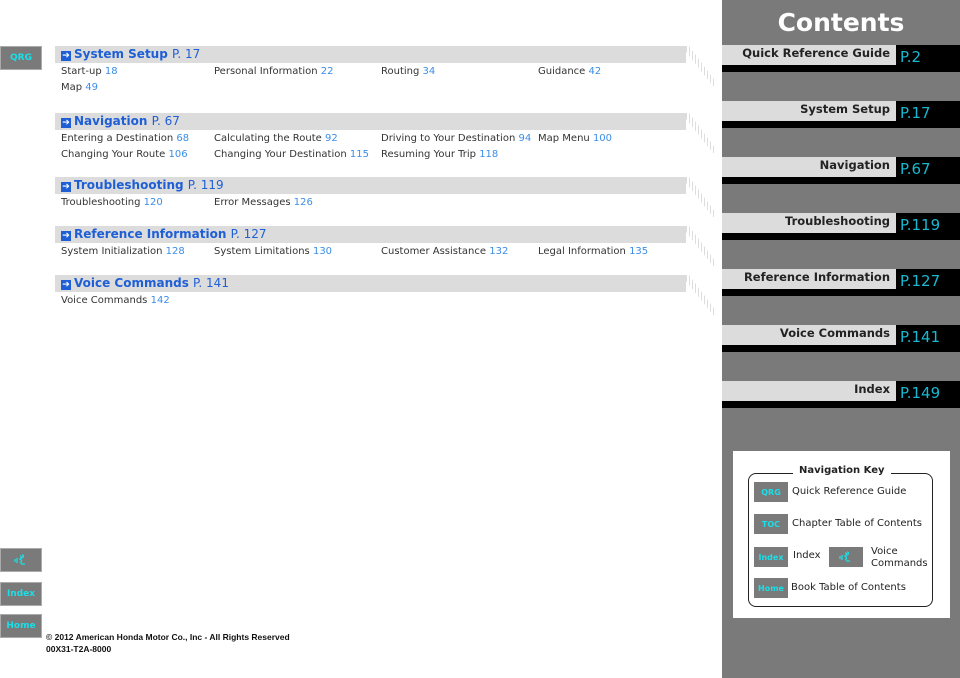 The width and height of the screenshot is (960, 678). I want to click on toc-link-page: 115, so click(359, 154).